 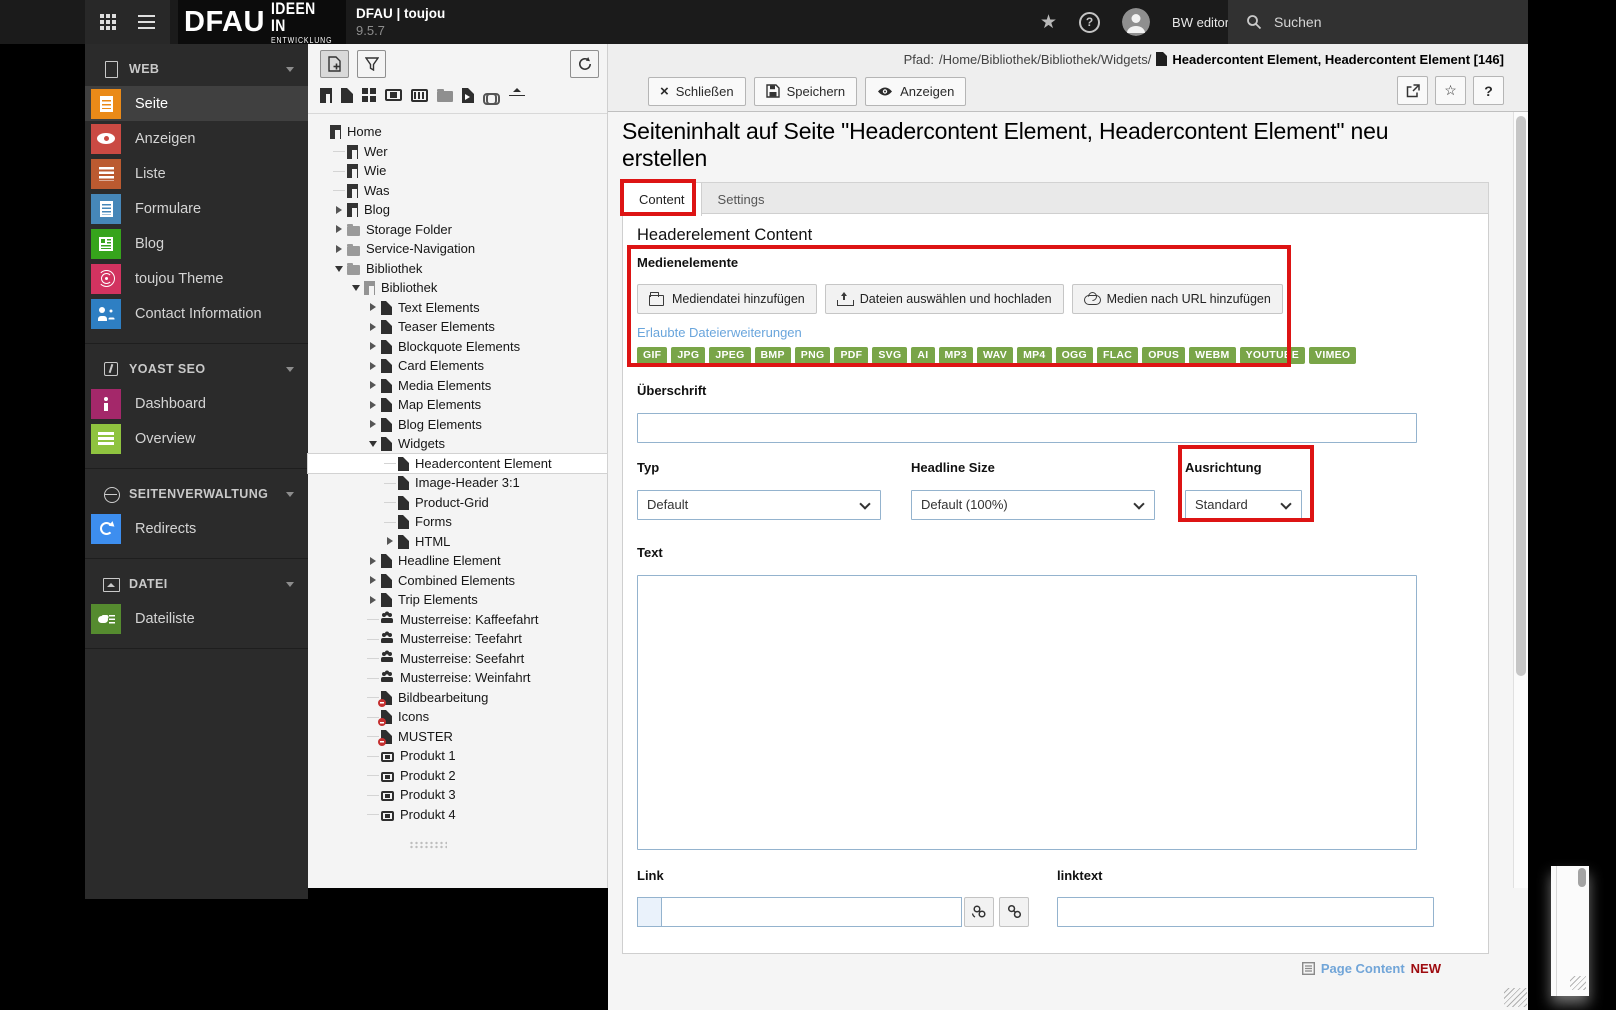 I want to click on tree-item-was: Was, so click(x=457, y=191).